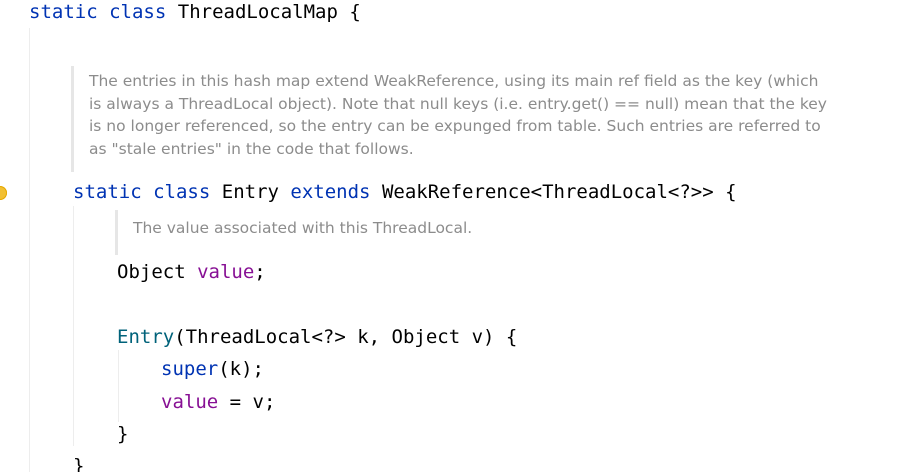 This screenshot has height=472, width=915. I want to click on code-line-constructor: Entry(ThreadLocal<?> k, Object v) {, so click(317, 337).